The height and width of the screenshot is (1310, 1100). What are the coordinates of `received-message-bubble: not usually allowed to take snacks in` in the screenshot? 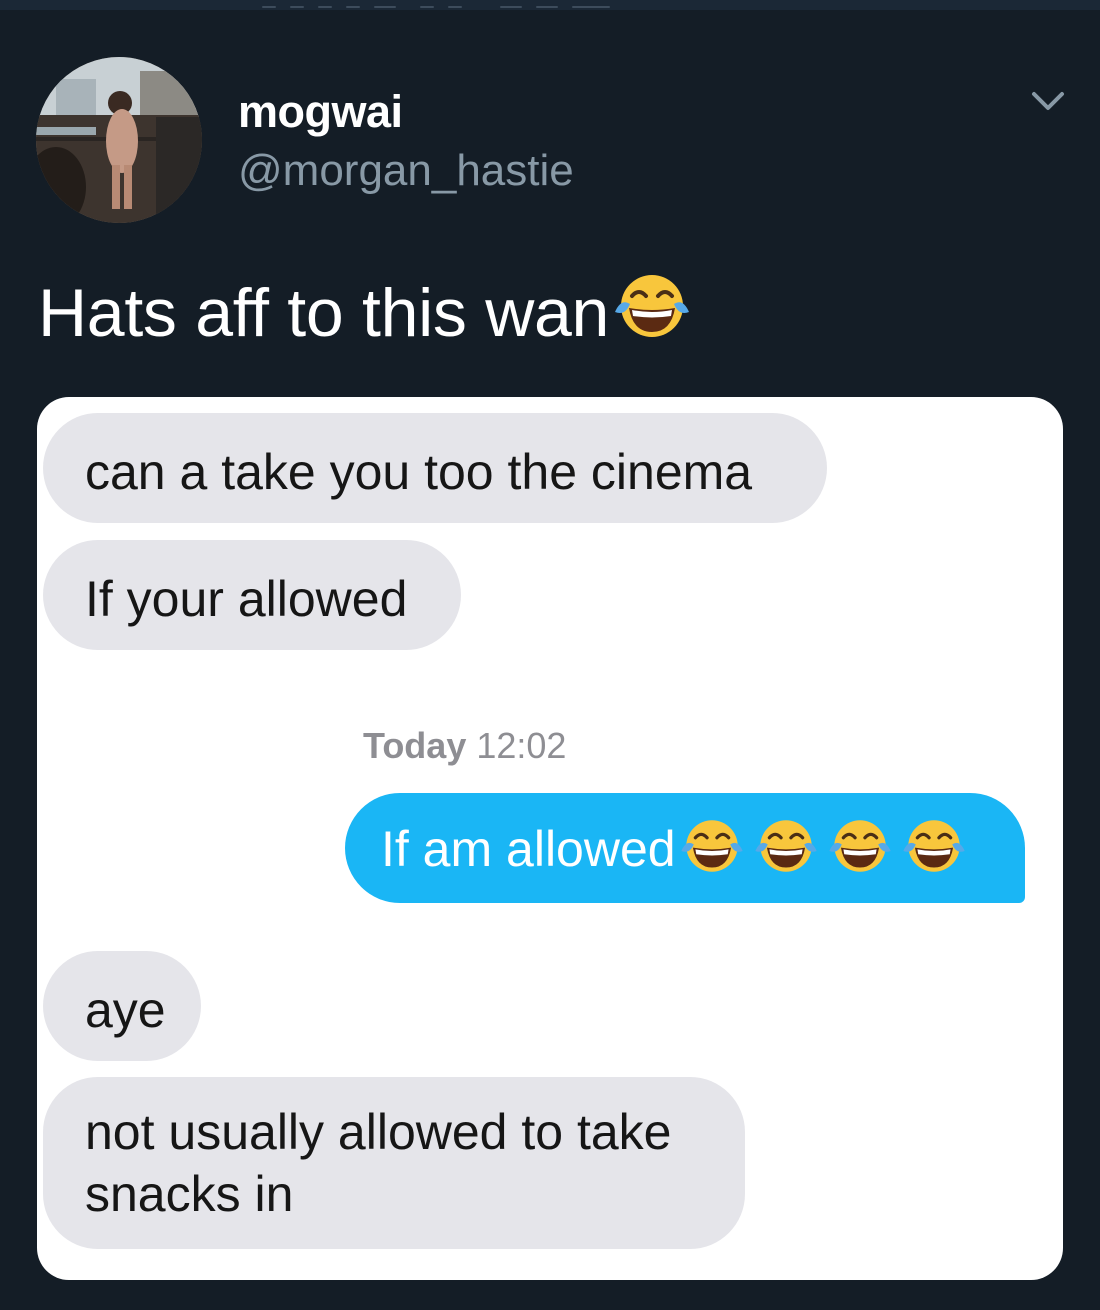 It's located at (394, 1163).